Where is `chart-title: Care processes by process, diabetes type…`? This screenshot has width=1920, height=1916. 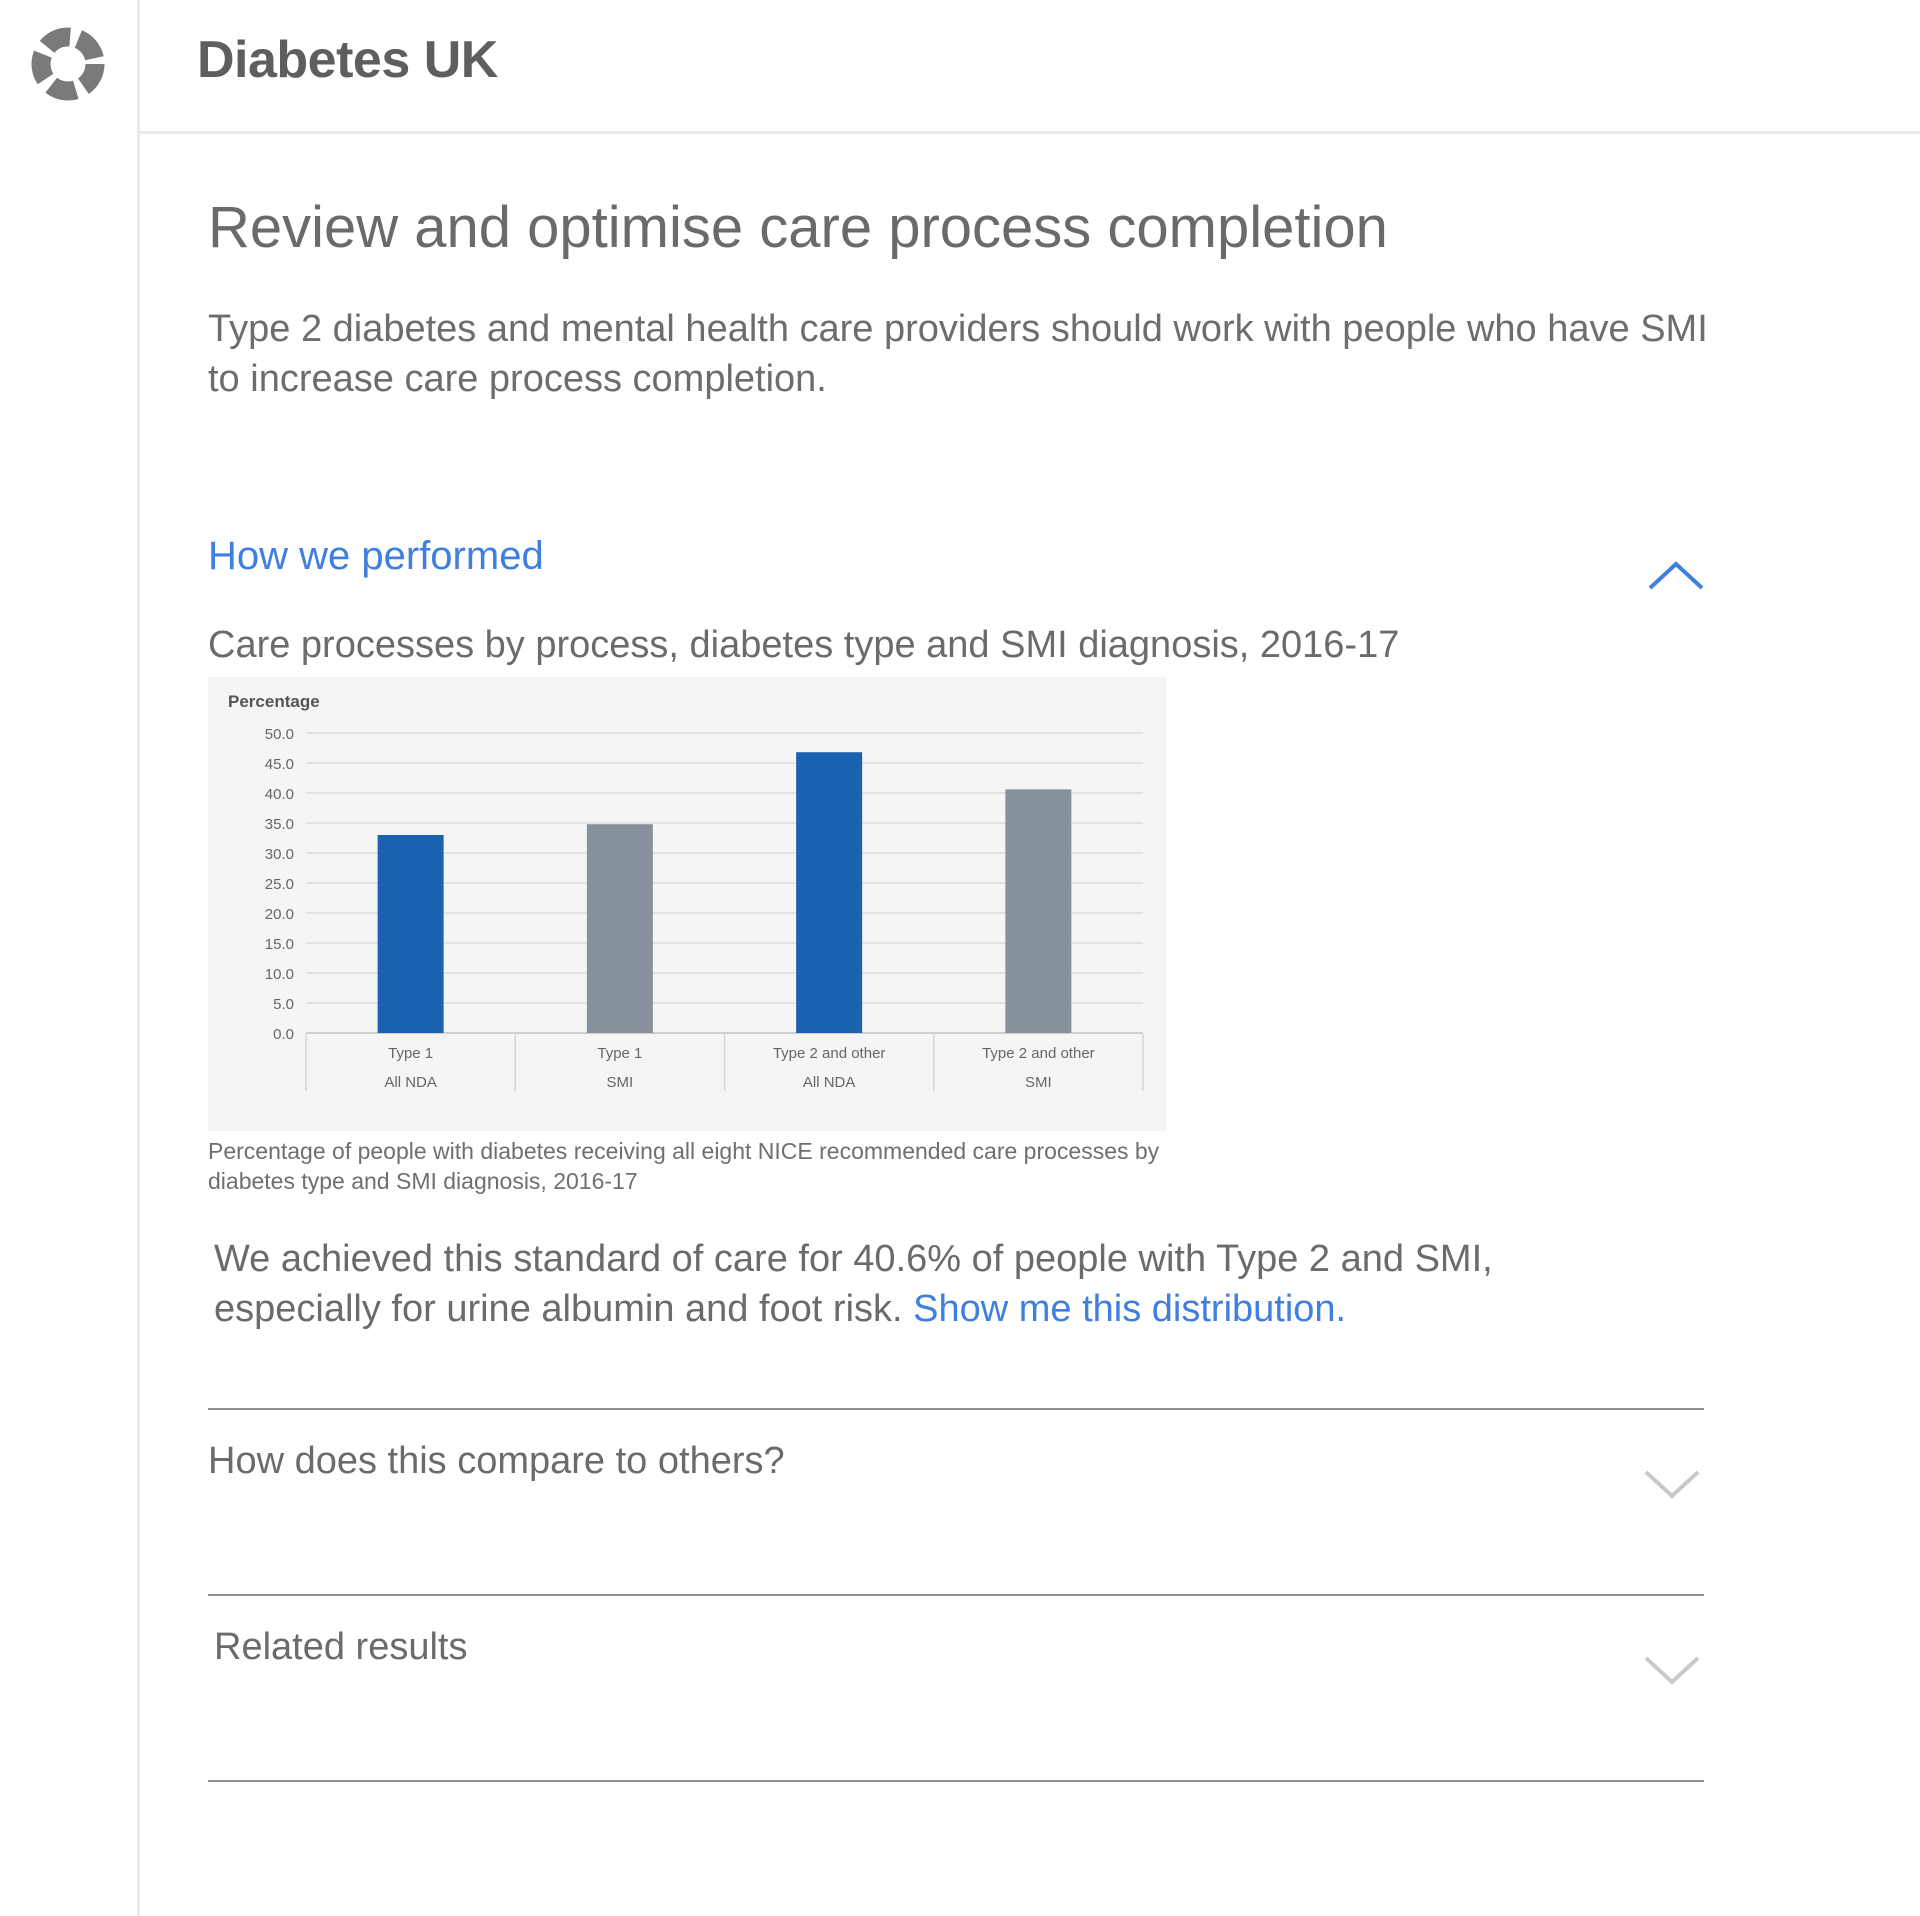
chart-title: Care processes by process, diabetes type… is located at coordinates (804, 645).